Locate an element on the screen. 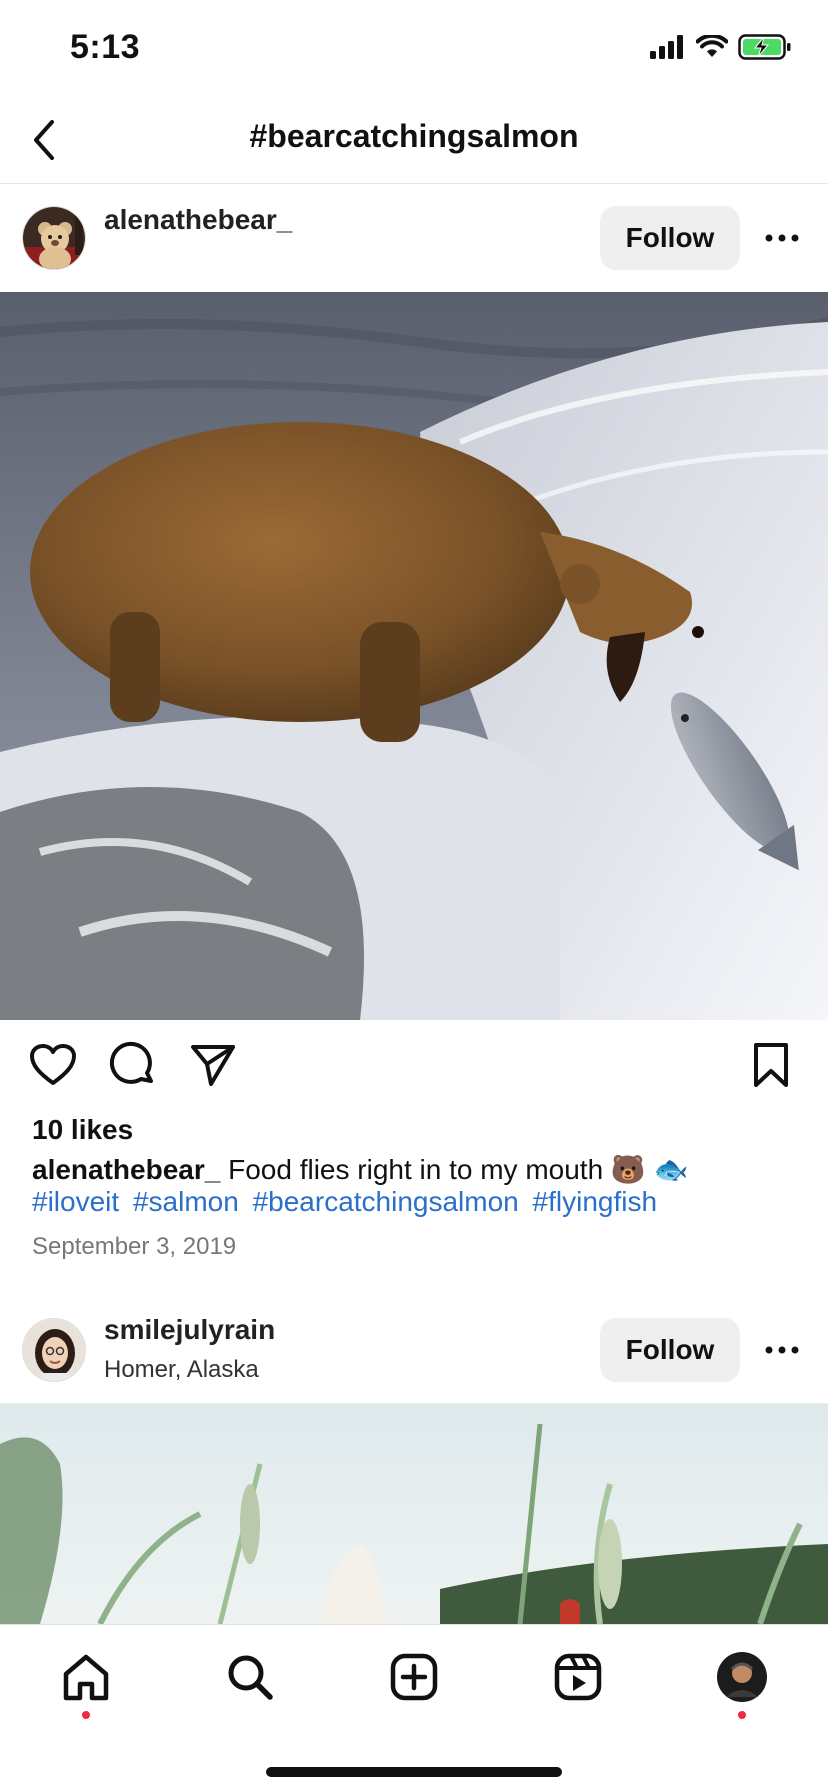 The width and height of the screenshot is (828, 1792). save-button is located at coordinates (771, 1065).